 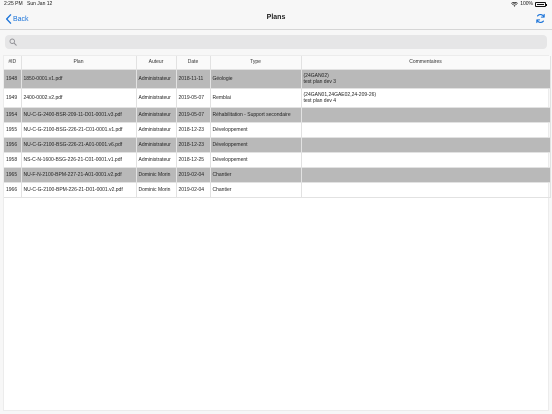 What do you see at coordinates (541, 4) in the screenshot?
I see `battery-icon` at bounding box center [541, 4].